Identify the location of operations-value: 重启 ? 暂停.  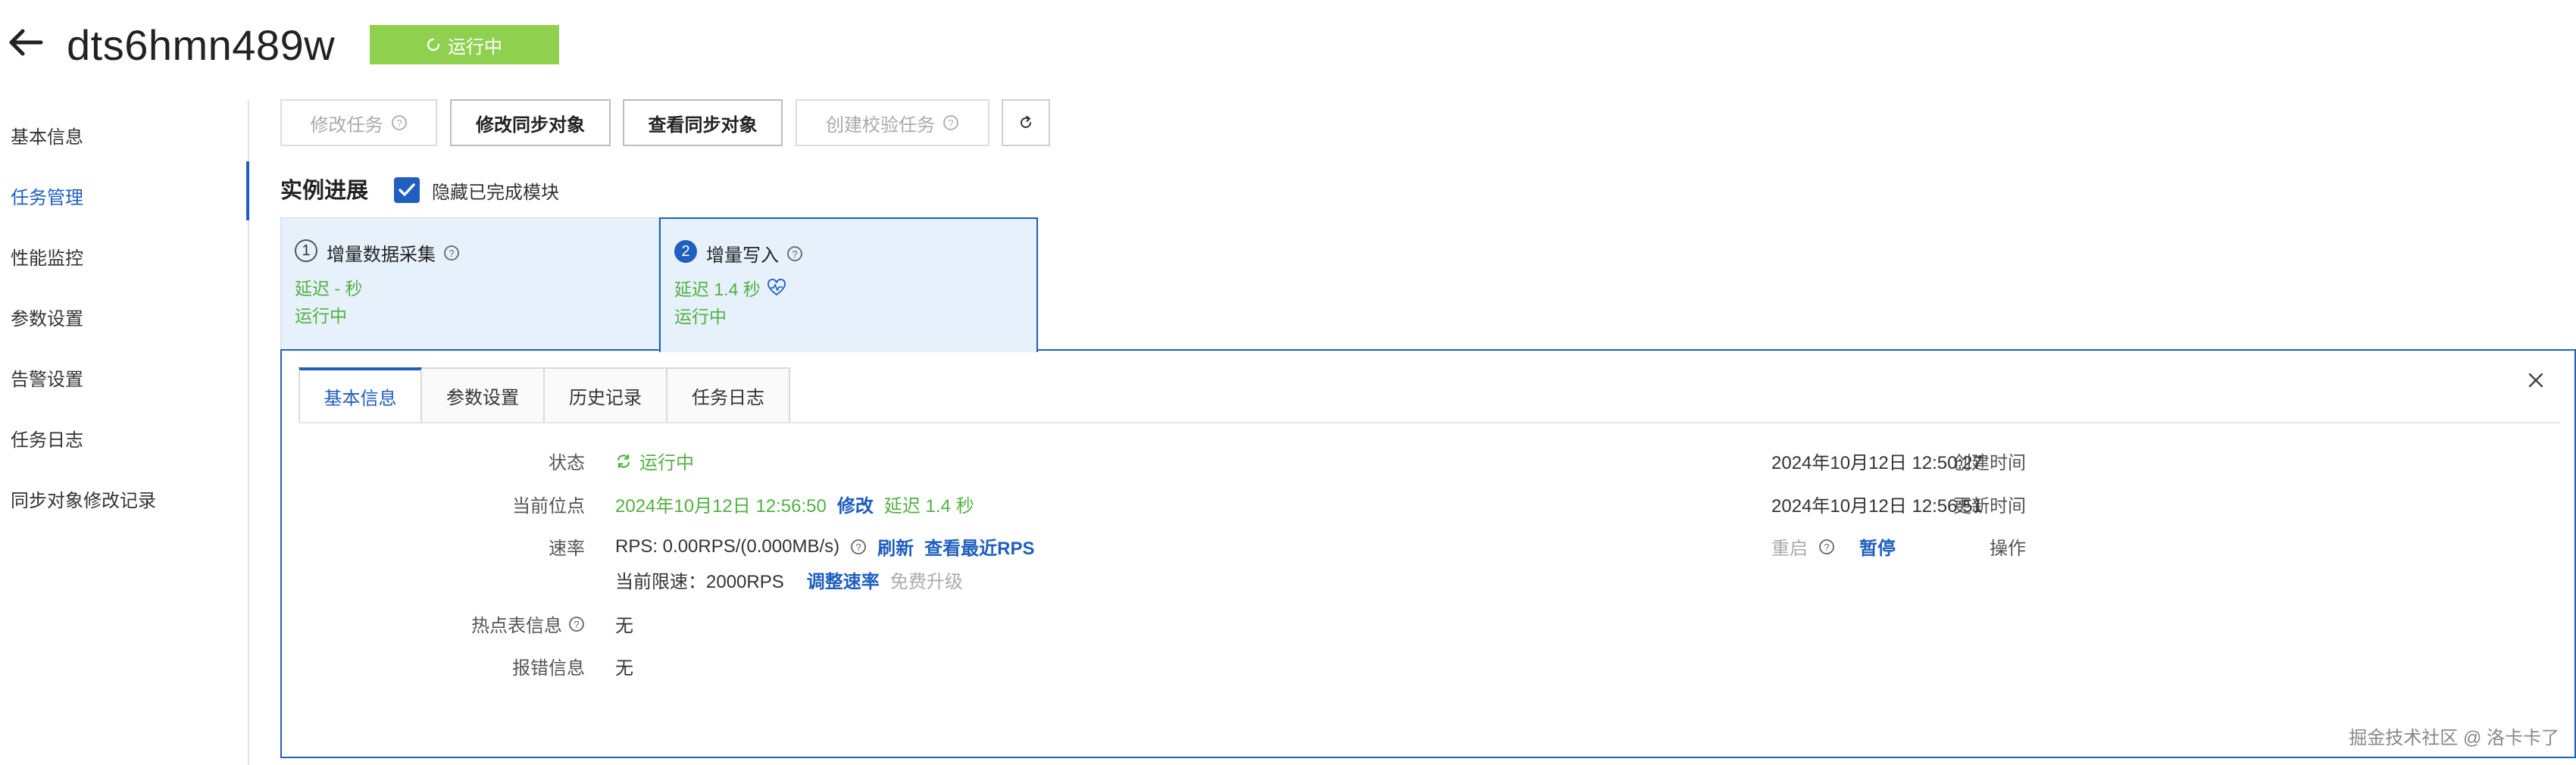
(1833, 546).